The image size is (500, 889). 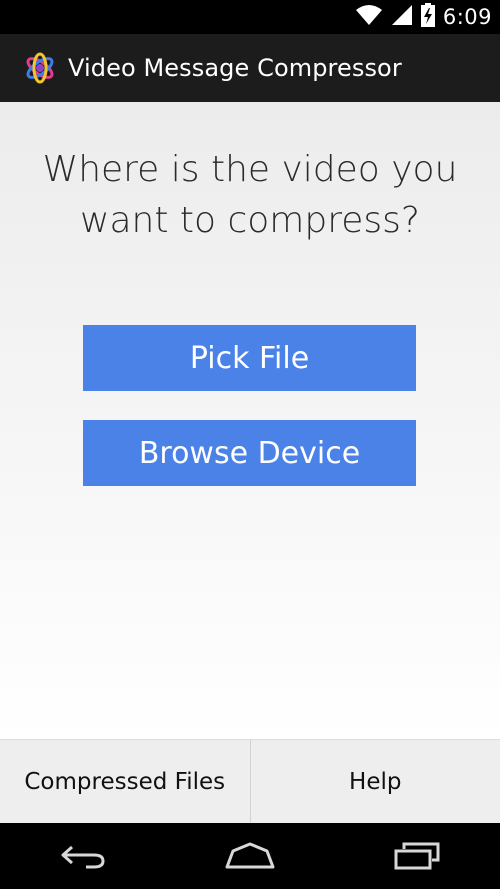 What do you see at coordinates (375, 782) in the screenshot?
I see `tab-help: Help` at bounding box center [375, 782].